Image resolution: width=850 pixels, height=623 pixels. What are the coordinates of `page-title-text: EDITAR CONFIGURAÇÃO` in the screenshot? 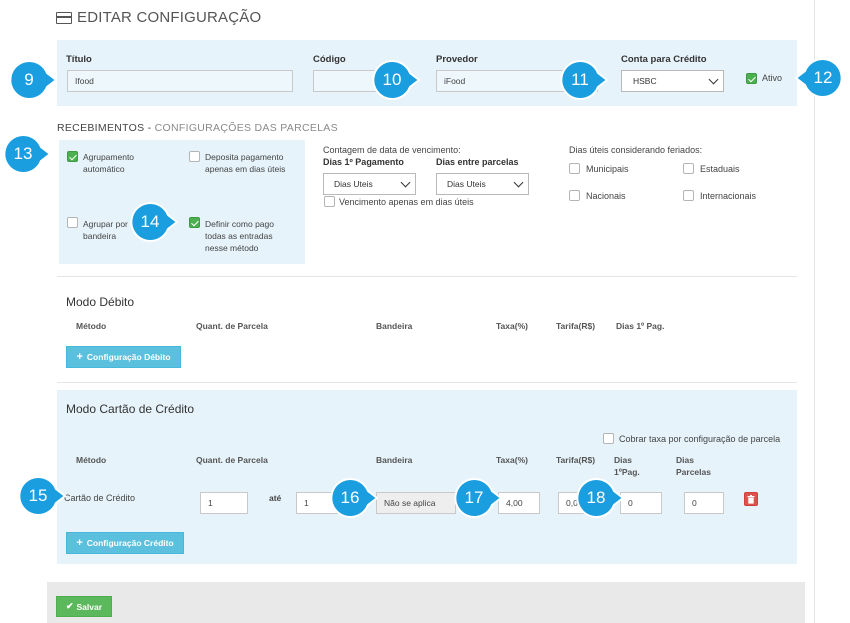 It's located at (169, 17).